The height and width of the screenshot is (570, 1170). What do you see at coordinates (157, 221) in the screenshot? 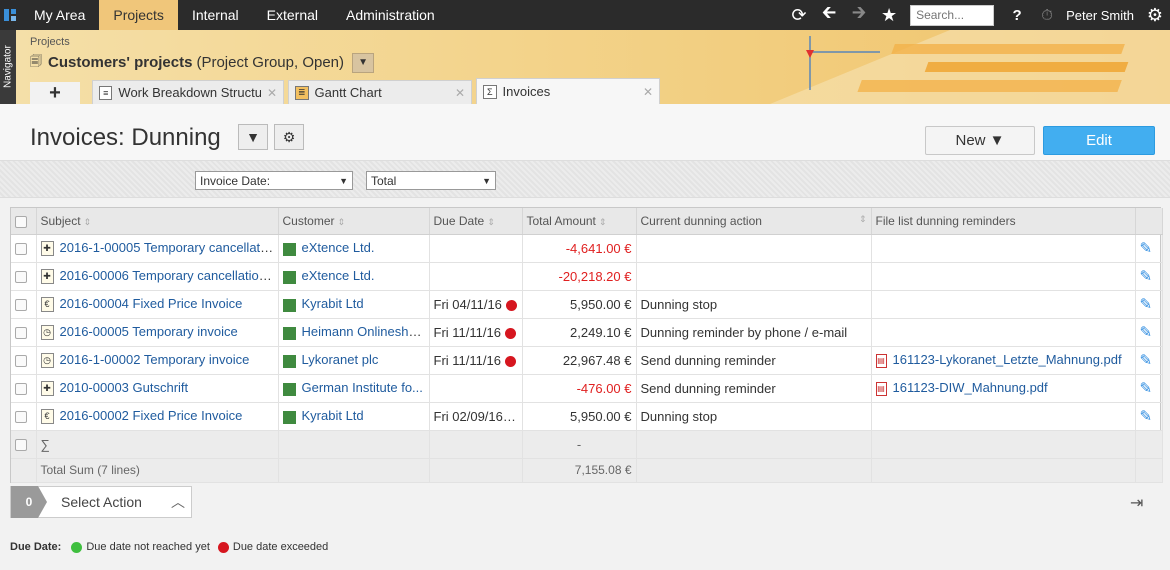
I see `column-header-subject: Subject ⇕` at bounding box center [157, 221].